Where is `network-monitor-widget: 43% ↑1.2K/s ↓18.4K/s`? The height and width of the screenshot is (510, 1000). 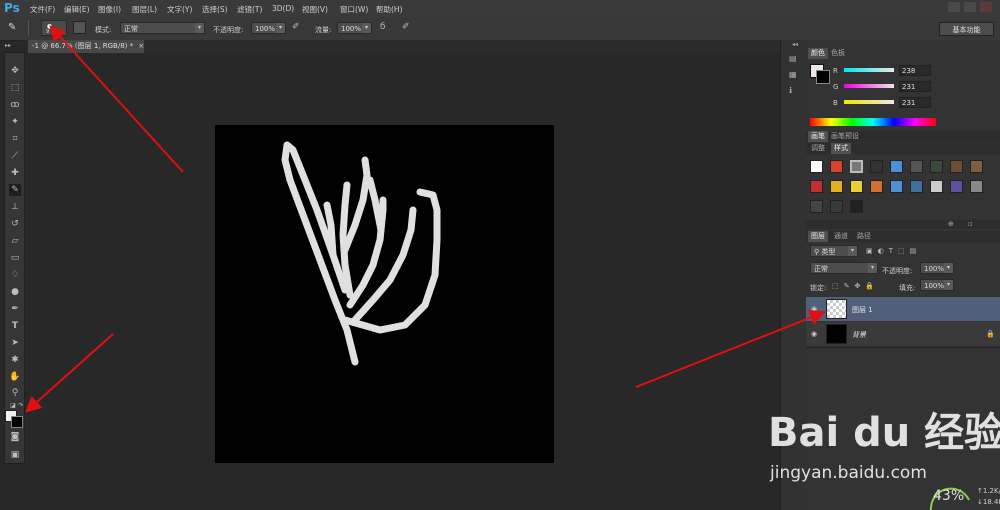
network-monitor-widget: 43% ↑1.2K/s ↓18.4K/s is located at coordinates (962, 496).